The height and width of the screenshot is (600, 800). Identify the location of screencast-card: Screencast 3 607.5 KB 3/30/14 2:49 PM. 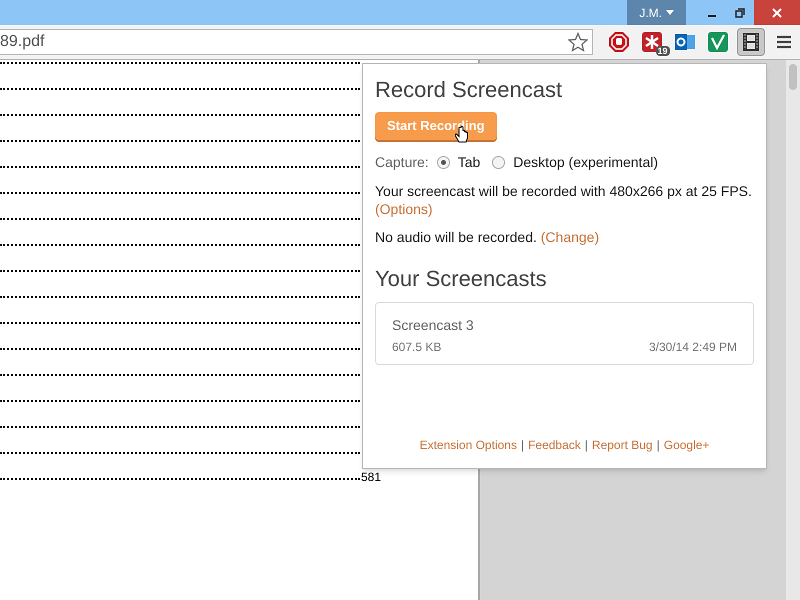
(564, 333).